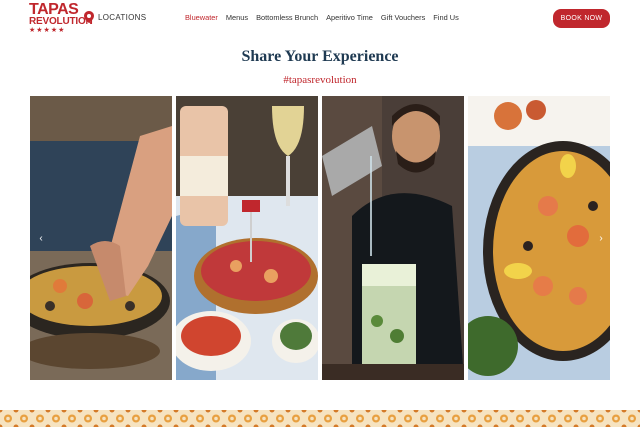 Image resolution: width=640 pixels, height=427 pixels. I want to click on book-now-button: BOOK NOW, so click(581, 18).